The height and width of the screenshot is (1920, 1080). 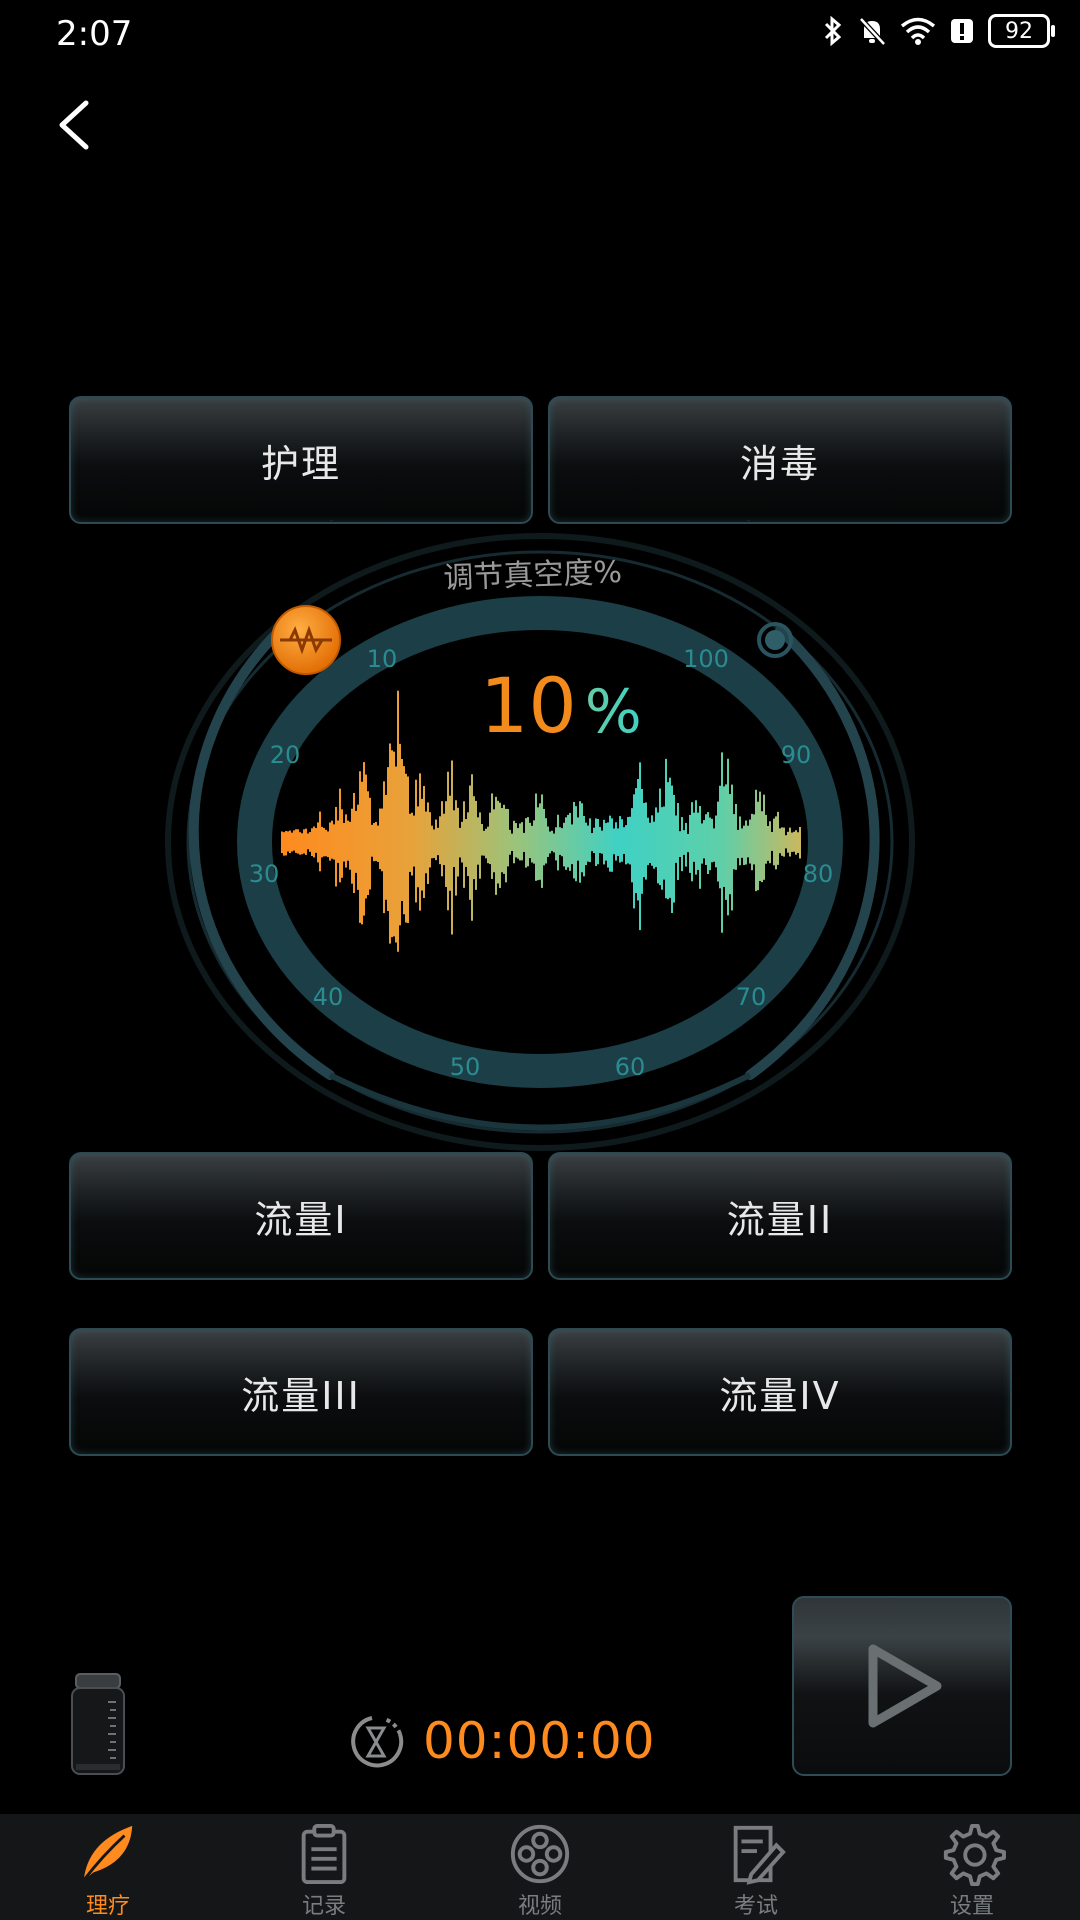 What do you see at coordinates (107, 1906) in the screenshot?
I see `tab-therapy-label: 理疗` at bounding box center [107, 1906].